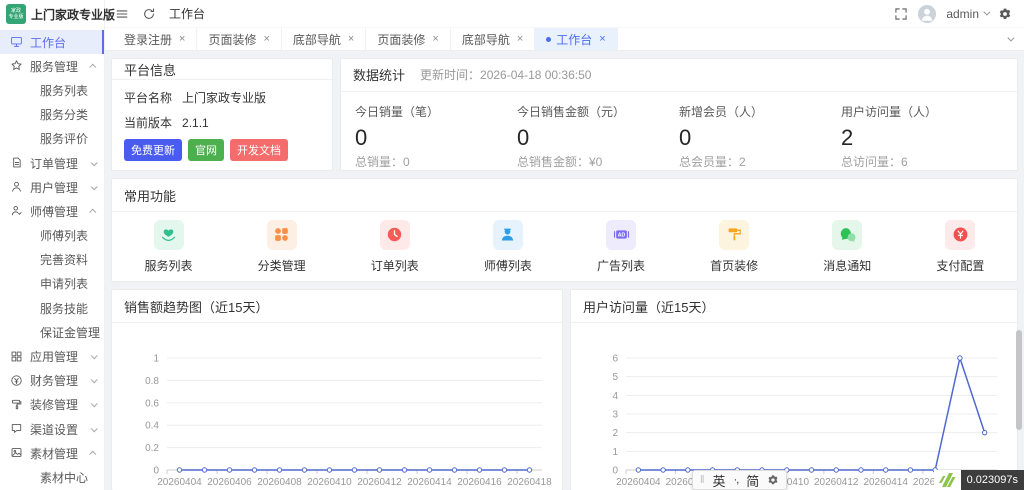  I want to click on sidebar-item-label: 服务评价, so click(64, 139).